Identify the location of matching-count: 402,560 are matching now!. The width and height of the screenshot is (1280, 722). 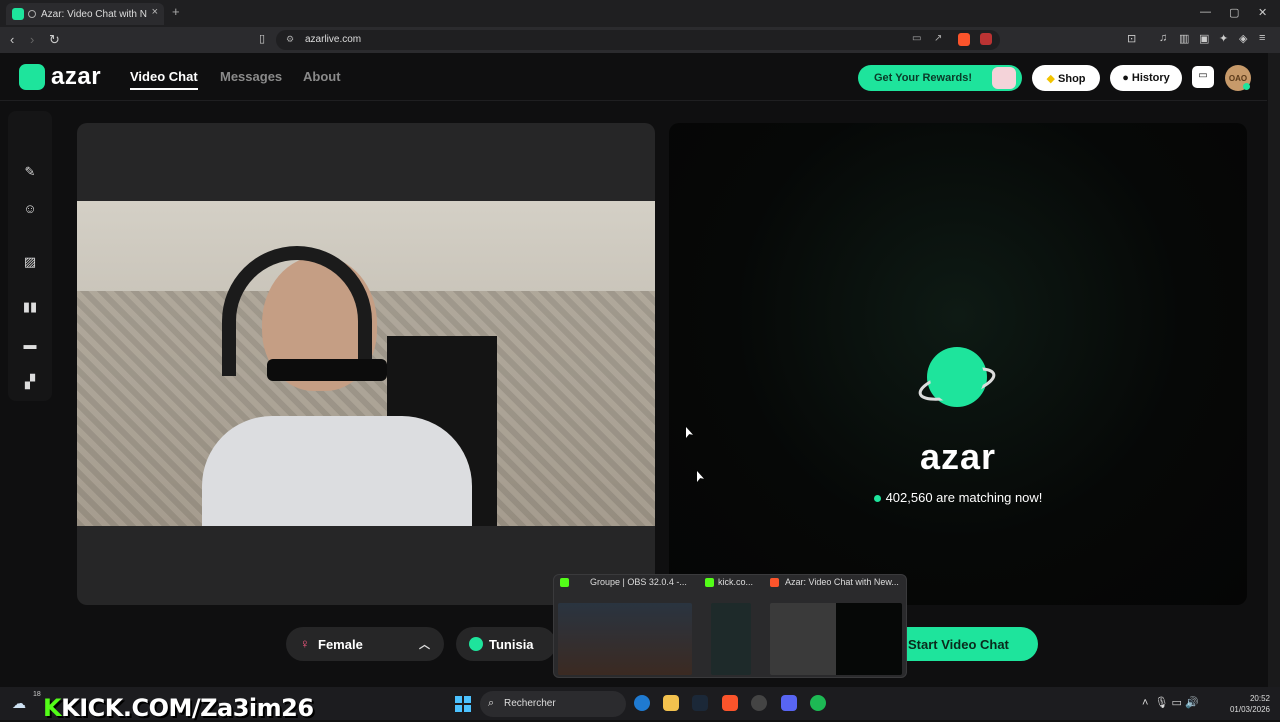
(958, 497).